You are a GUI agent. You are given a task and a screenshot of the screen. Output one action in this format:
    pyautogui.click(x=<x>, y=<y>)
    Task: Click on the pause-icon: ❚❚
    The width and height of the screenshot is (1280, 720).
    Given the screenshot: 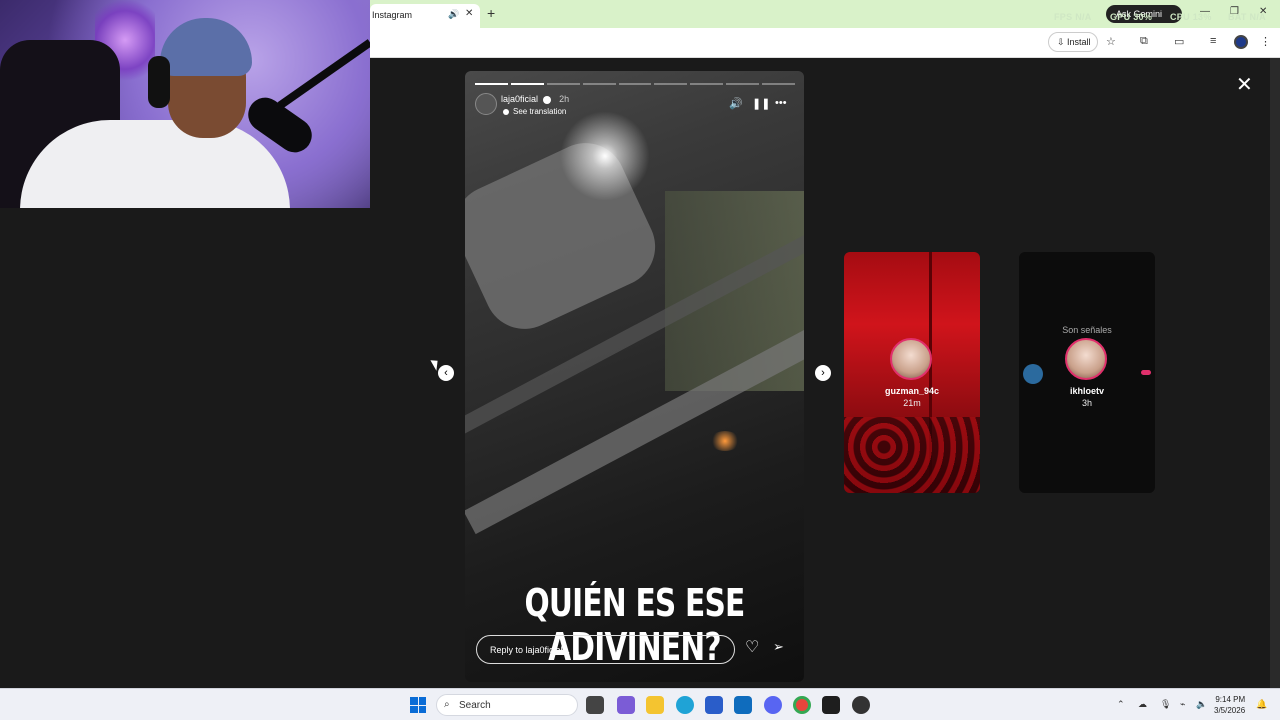 What is the action you would take?
    pyautogui.click(x=761, y=103)
    